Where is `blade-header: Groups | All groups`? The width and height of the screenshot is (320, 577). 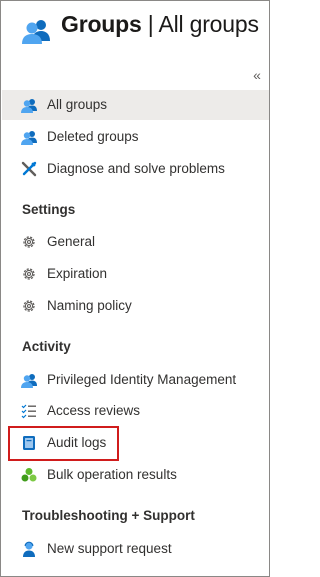 blade-header: Groups | All groups is located at coordinates (135, 31).